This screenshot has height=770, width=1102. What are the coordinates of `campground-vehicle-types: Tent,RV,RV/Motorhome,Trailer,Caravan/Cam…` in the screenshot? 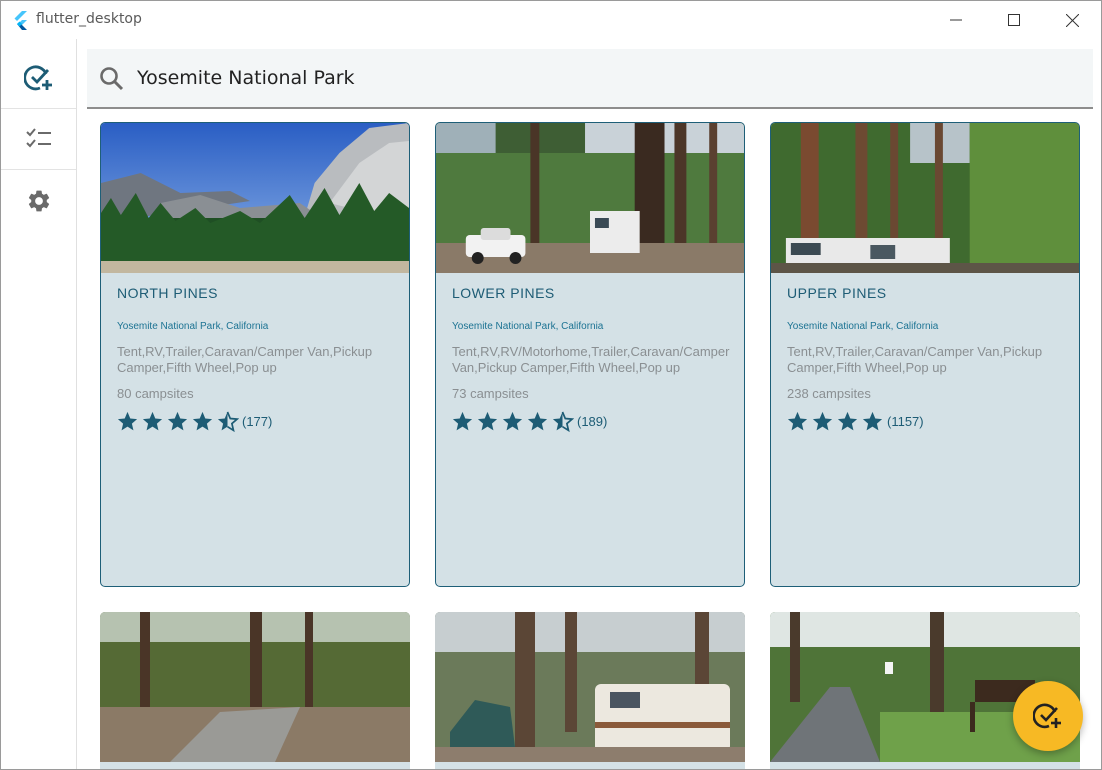 It's located at (591, 359).